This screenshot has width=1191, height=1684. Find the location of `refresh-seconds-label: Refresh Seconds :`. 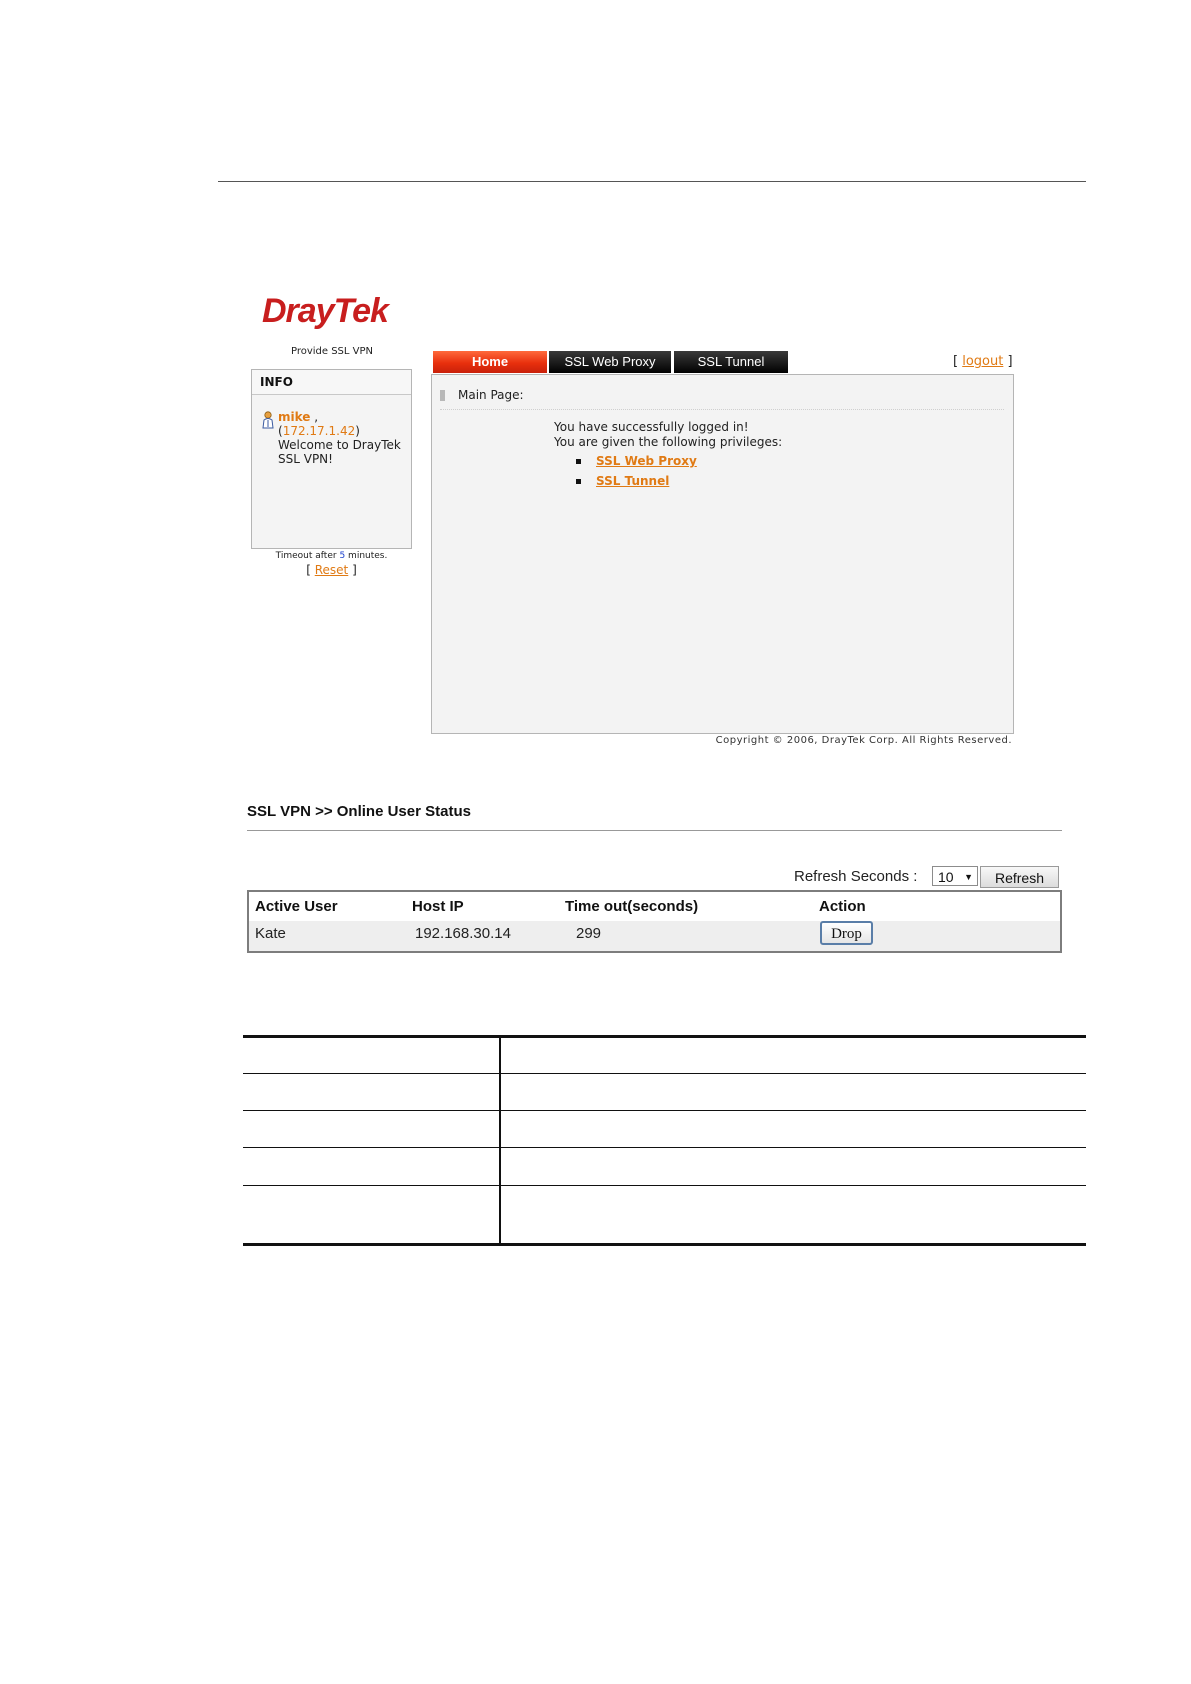

refresh-seconds-label: Refresh Seconds : is located at coordinates (856, 876).